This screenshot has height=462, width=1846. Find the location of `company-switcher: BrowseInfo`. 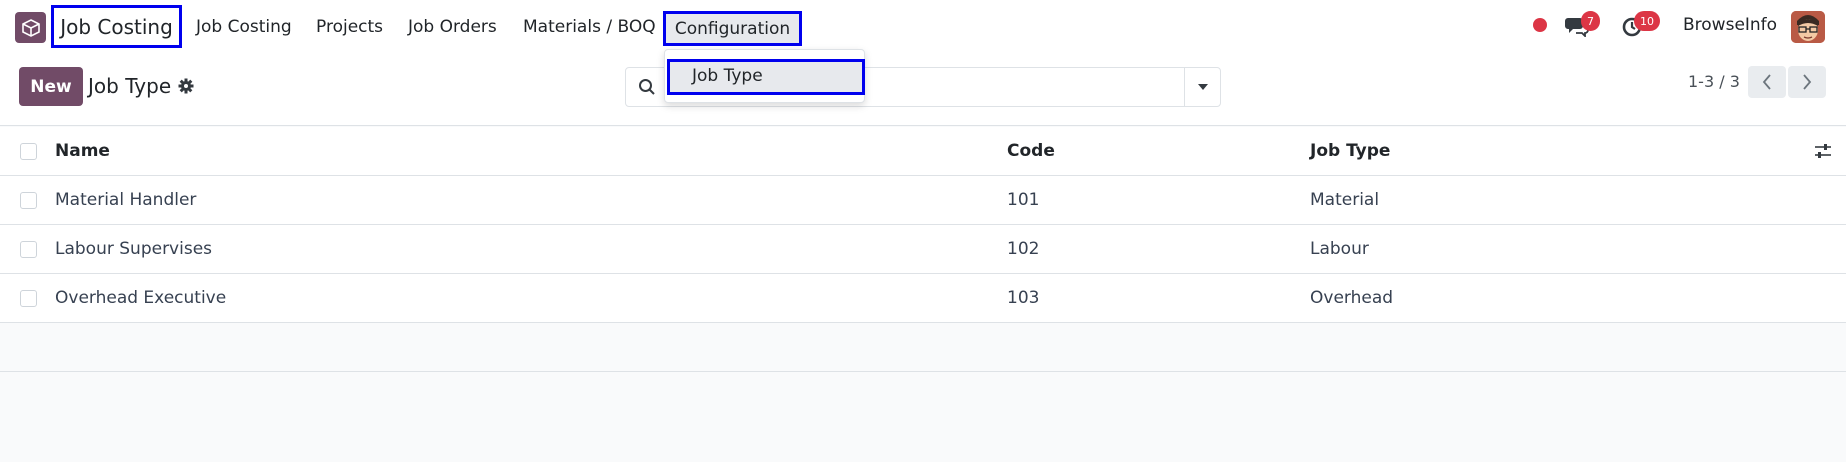

company-switcher: BrowseInfo is located at coordinates (1730, 25).